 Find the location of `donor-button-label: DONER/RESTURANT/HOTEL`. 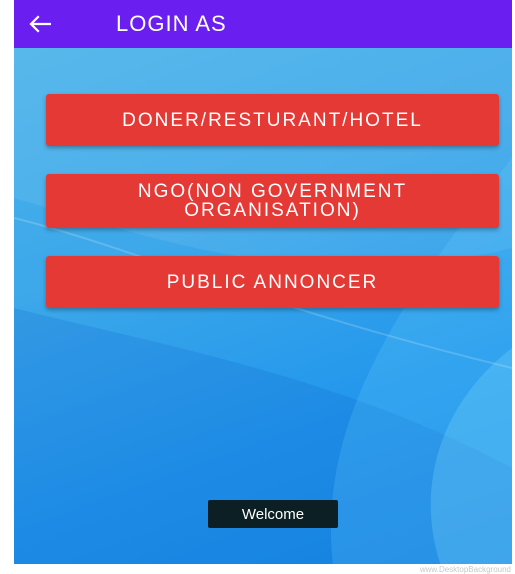

donor-button-label: DONER/RESTURANT/HOTEL is located at coordinates (272, 120).